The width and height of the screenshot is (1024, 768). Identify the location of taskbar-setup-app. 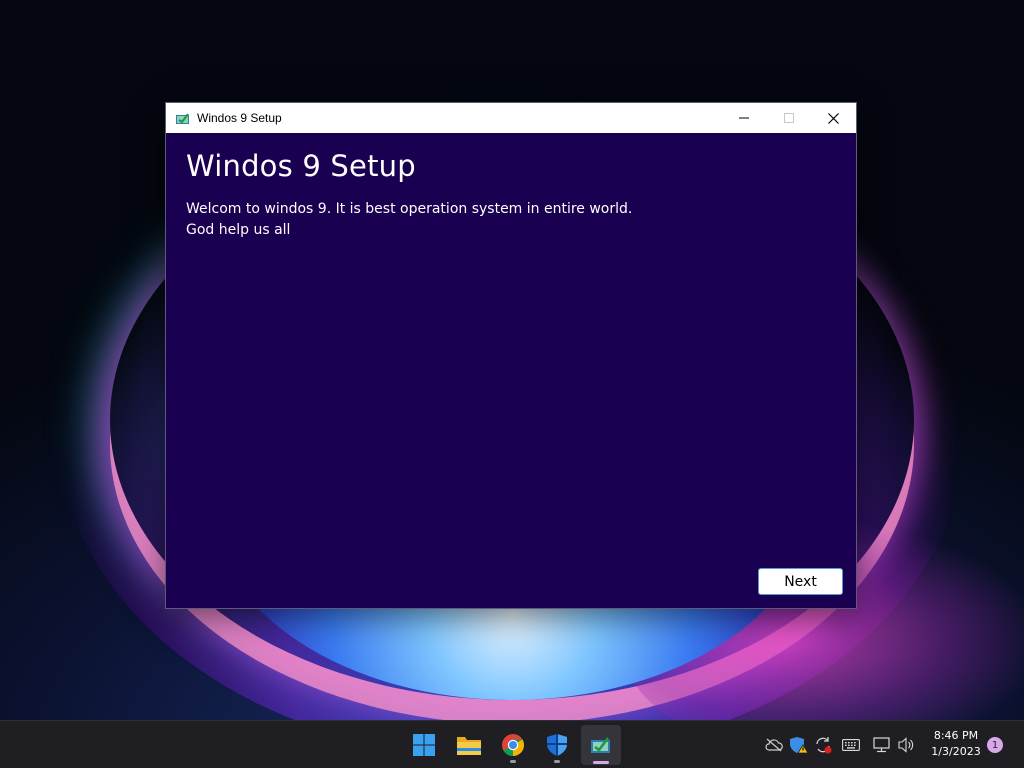
(601, 745).